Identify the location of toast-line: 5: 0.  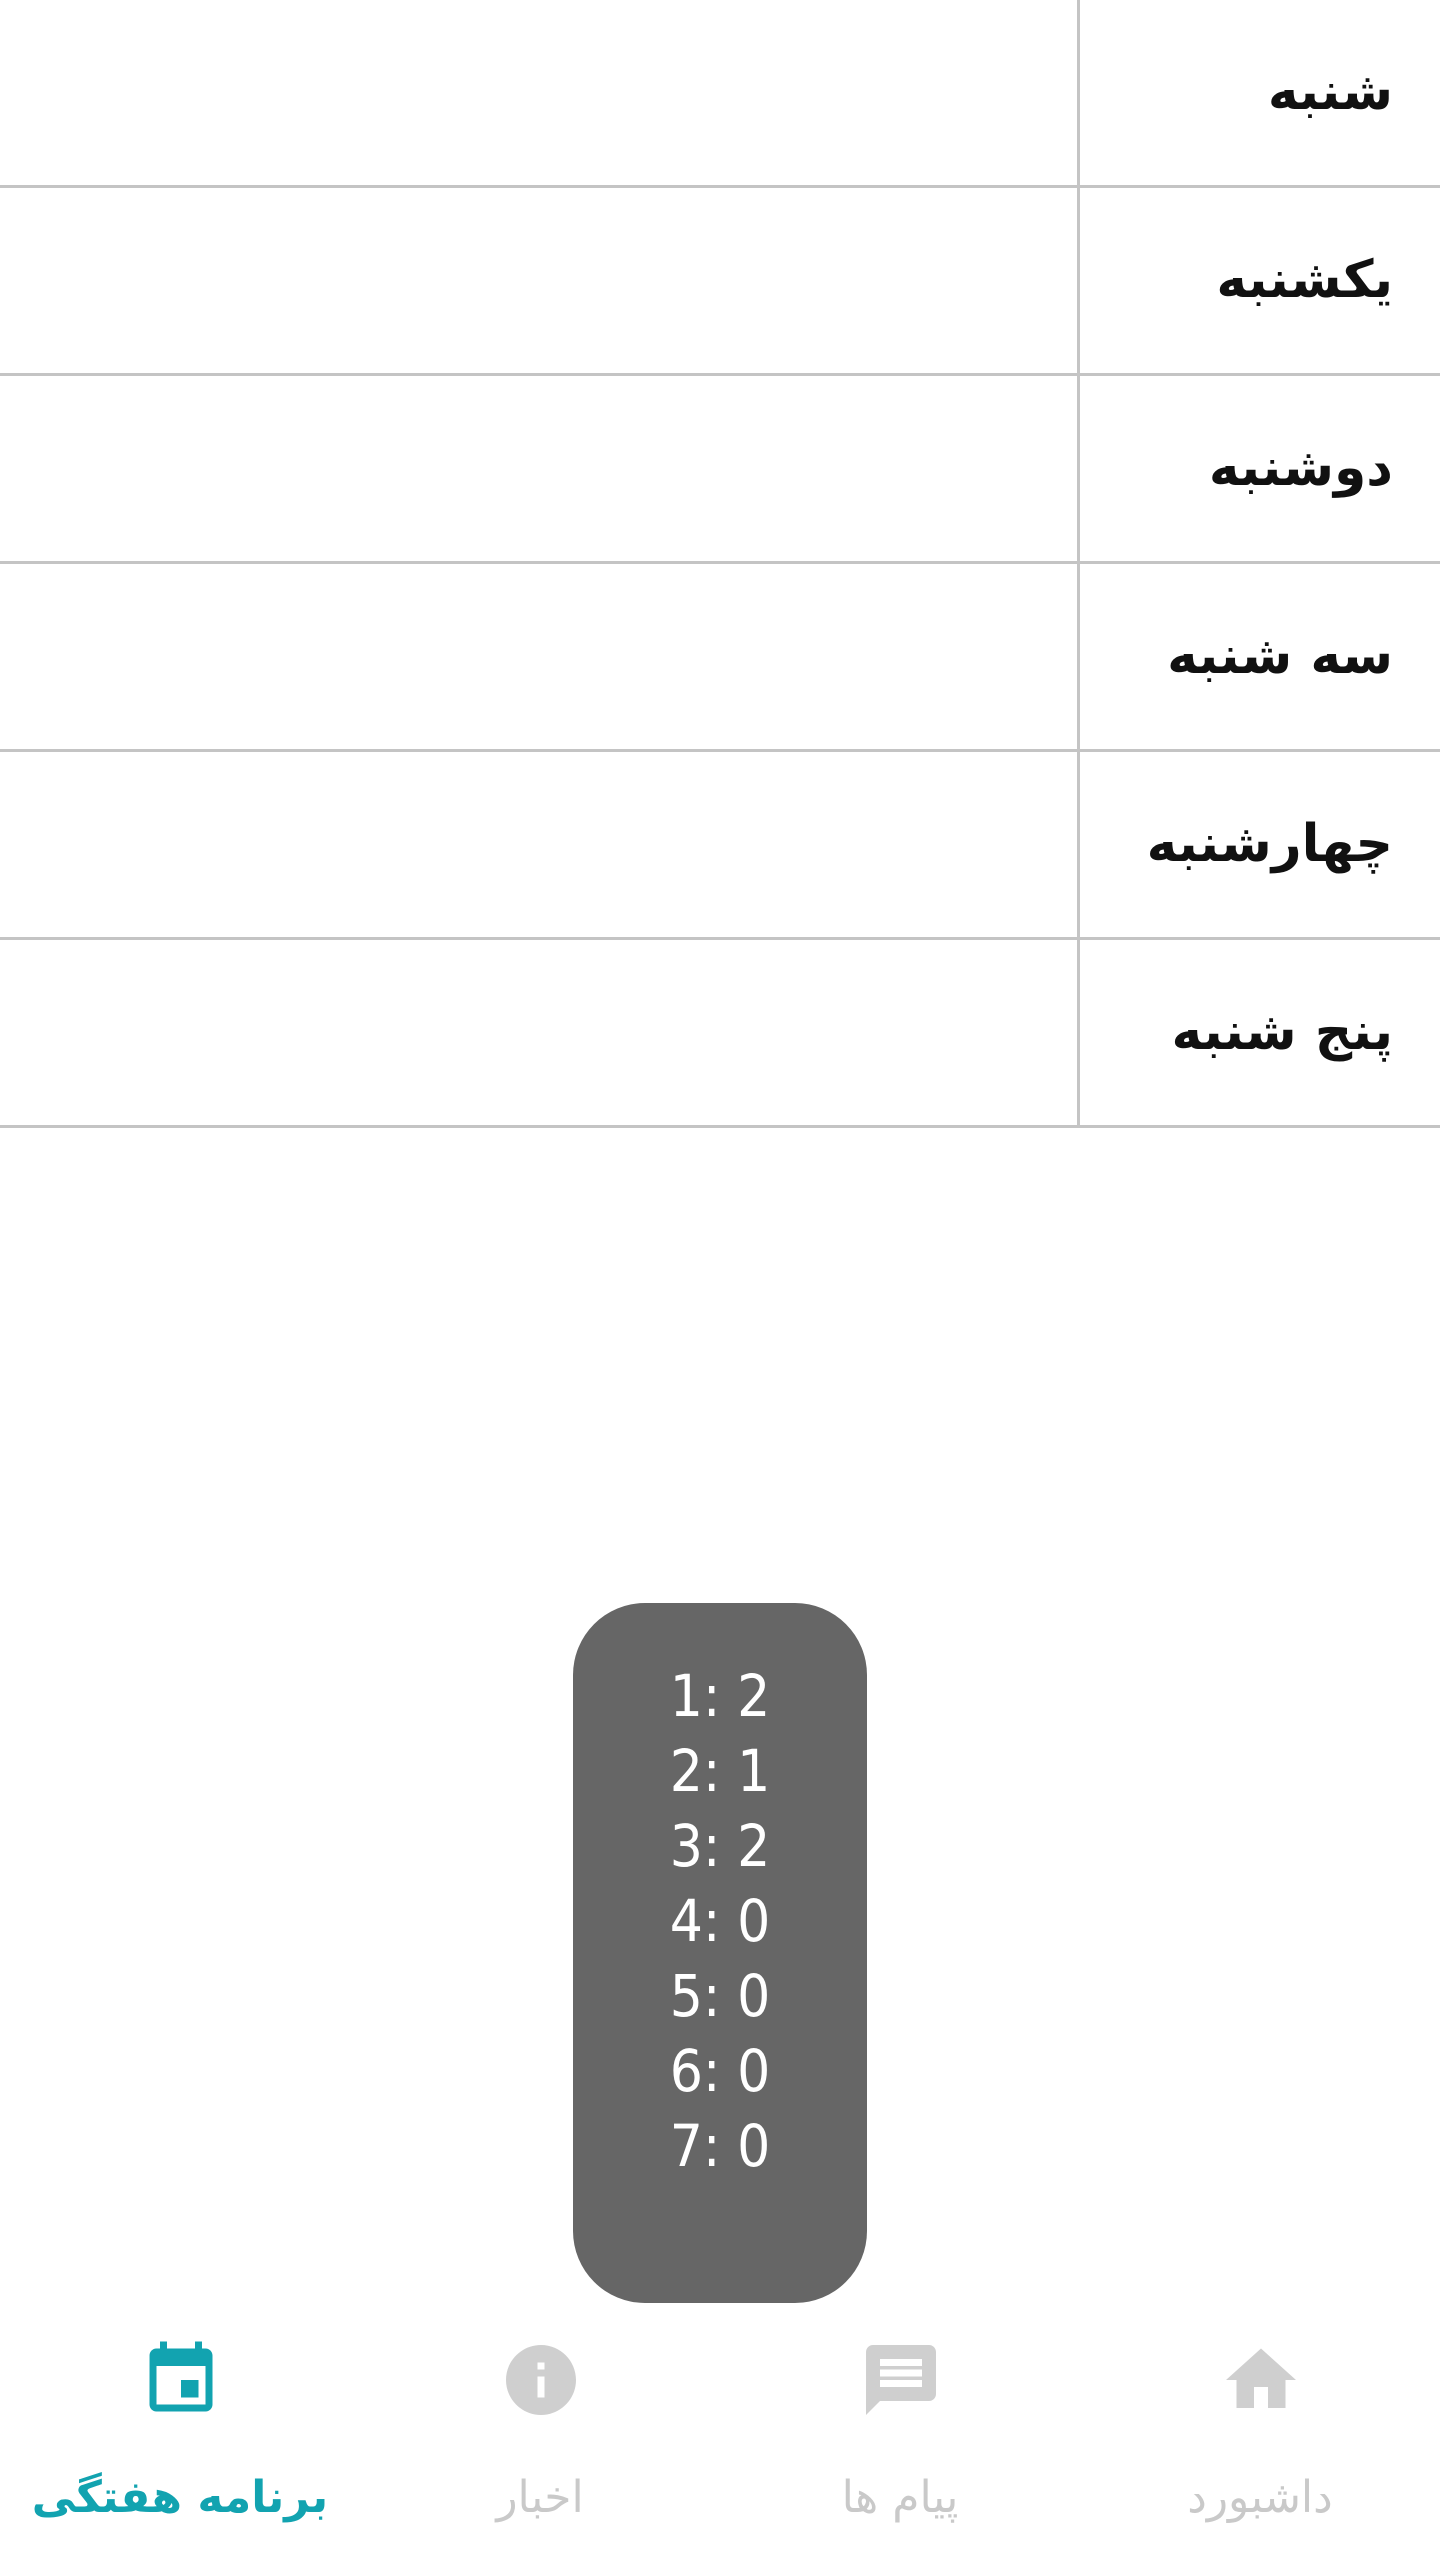
(720, 1996).